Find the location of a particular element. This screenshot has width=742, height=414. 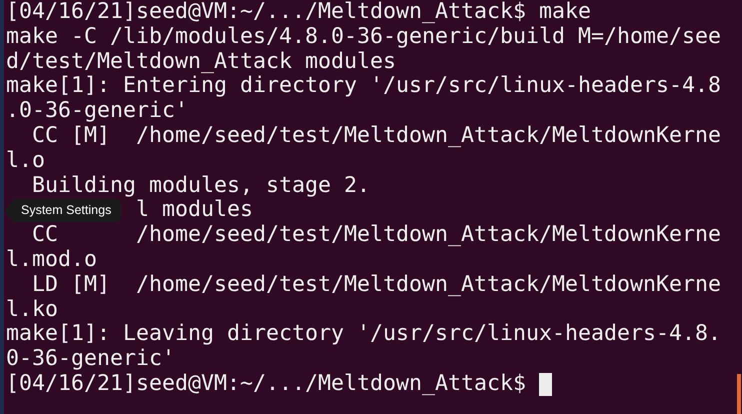

terminal-line: l.ko is located at coordinates (32, 310).